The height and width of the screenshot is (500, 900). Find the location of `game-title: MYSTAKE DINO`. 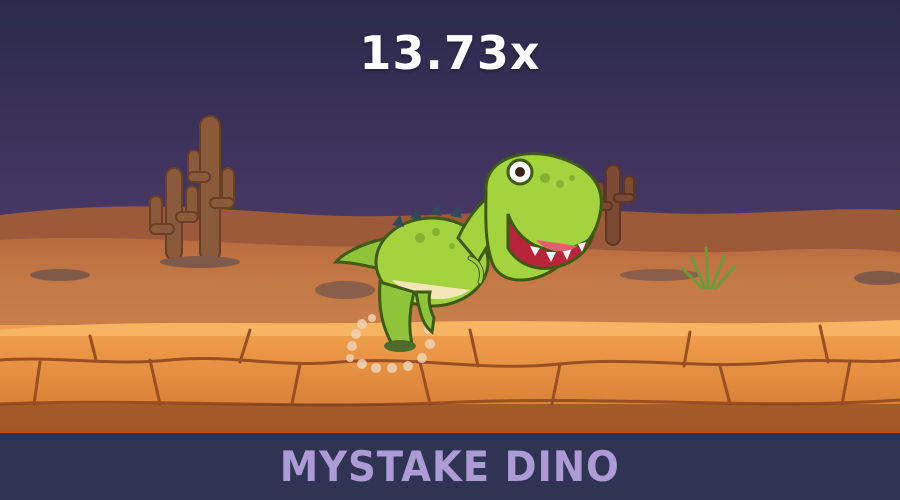

game-title: MYSTAKE DINO is located at coordinates (450, 466).